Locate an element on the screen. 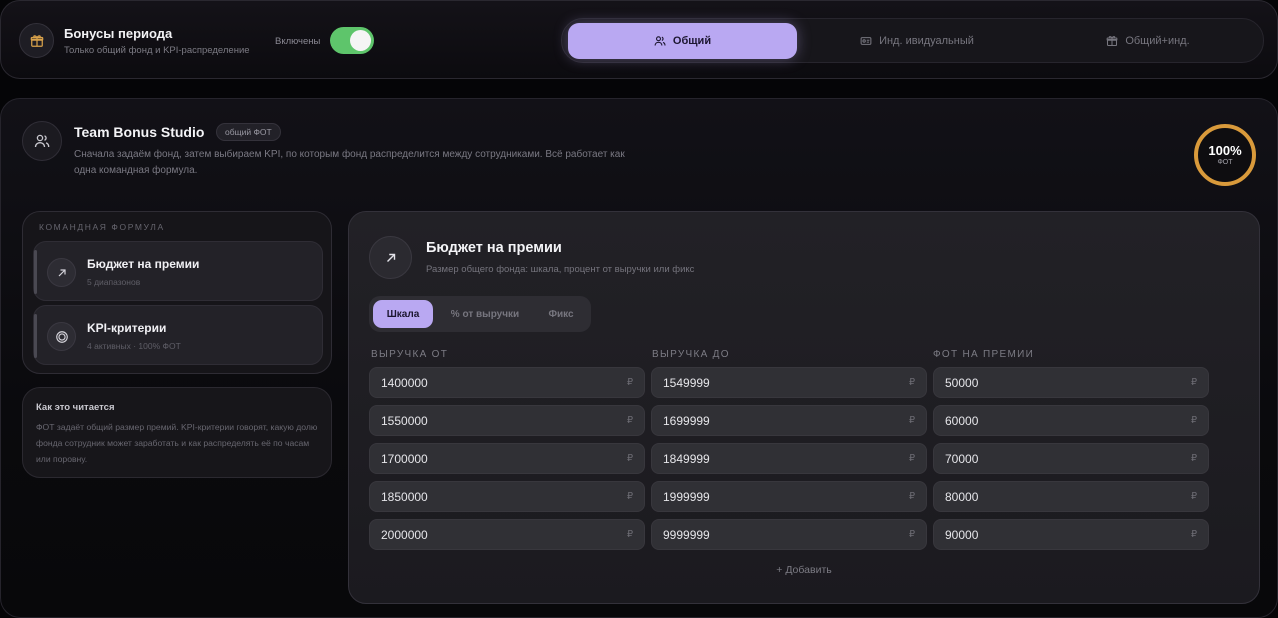 The image size is (1278, 618). mode-general-button: Общий is located at coordinates (682, 41).